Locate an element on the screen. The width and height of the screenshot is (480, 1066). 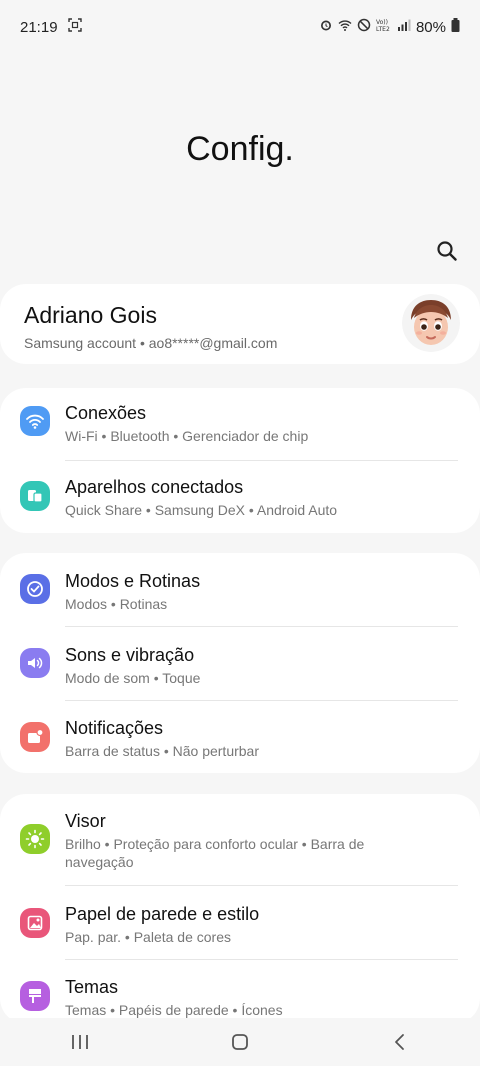
account-subtitle: Samsung account • ao8*****@gmail.com is located at coordinates (151, 343).